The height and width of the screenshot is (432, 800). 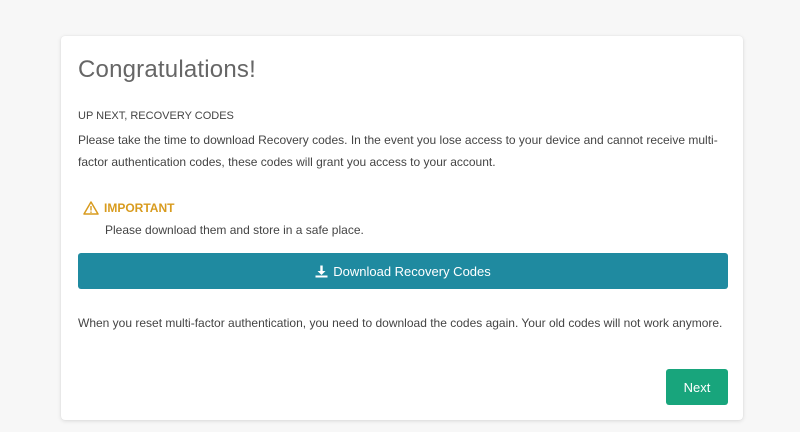 What do you see at coordinates (91, 208) in the screenshot?
I see `warning-icon` at bounding box center [91, 208].